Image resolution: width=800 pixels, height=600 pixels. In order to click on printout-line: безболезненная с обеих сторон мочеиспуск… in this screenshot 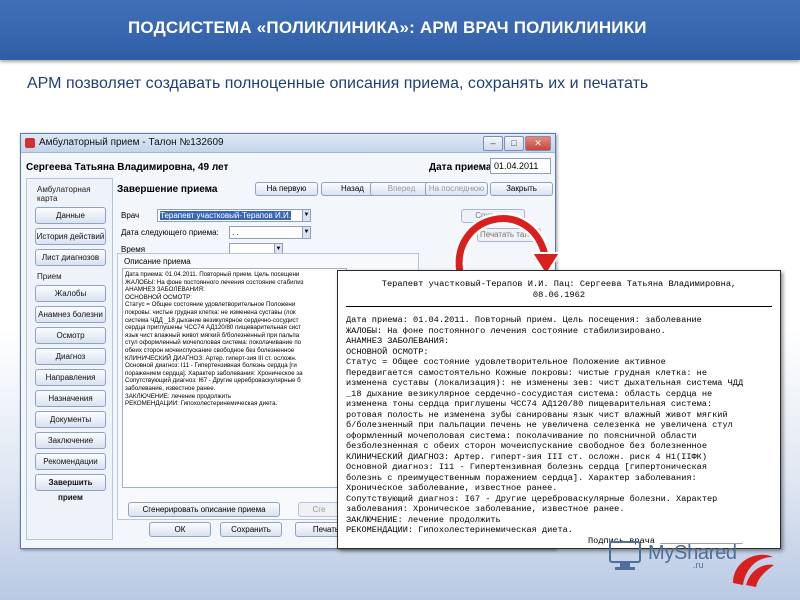, I will do `click(526, 446)`.